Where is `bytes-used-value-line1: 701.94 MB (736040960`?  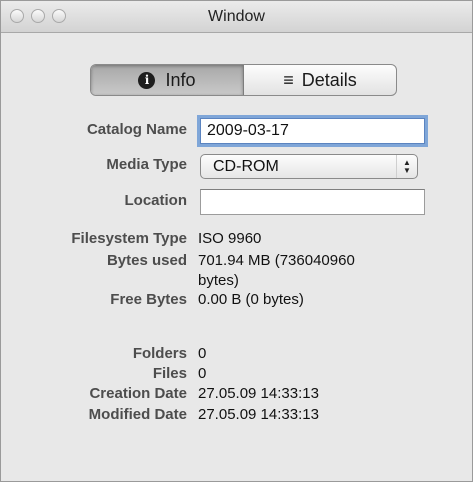
bytes-used-value-line1: 701.94 MB (736040960 is located at coordinates (276, 260).